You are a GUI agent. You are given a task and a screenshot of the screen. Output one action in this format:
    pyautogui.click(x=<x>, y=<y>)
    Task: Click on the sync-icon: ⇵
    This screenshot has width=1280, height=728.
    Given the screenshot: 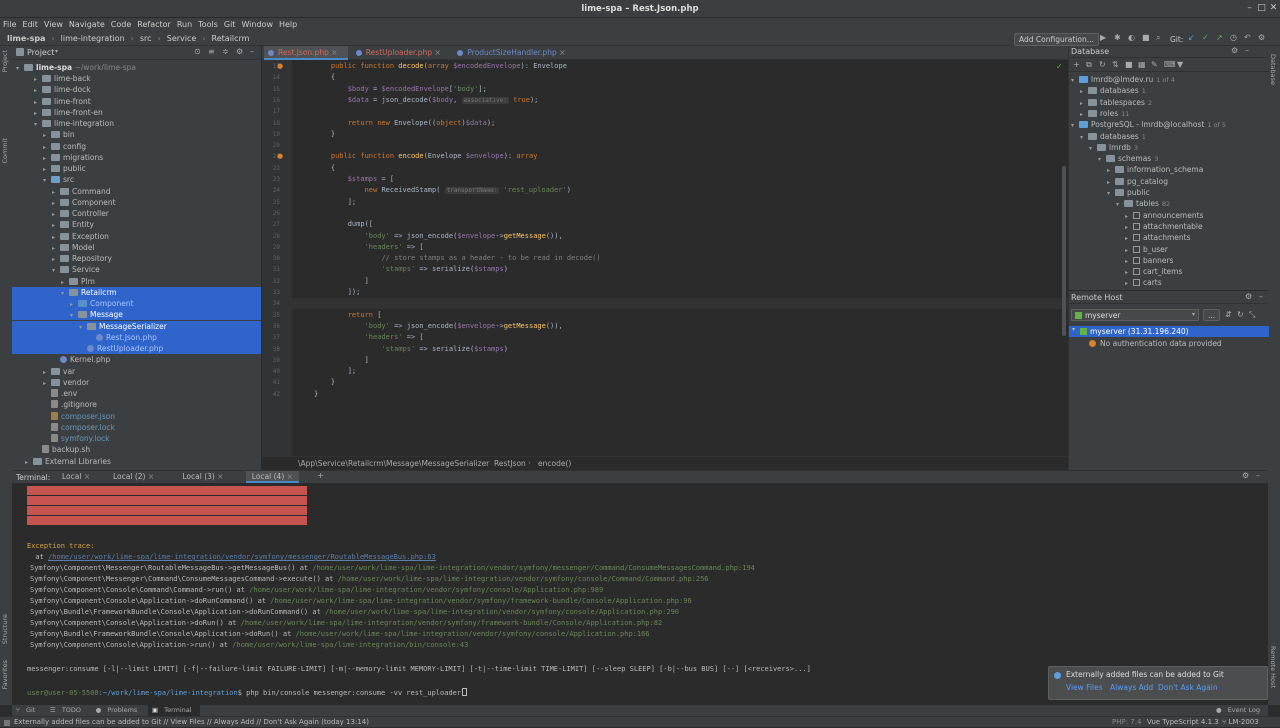 What is the action you would take?
    pyautogui.click(x=1228, y=314)
    